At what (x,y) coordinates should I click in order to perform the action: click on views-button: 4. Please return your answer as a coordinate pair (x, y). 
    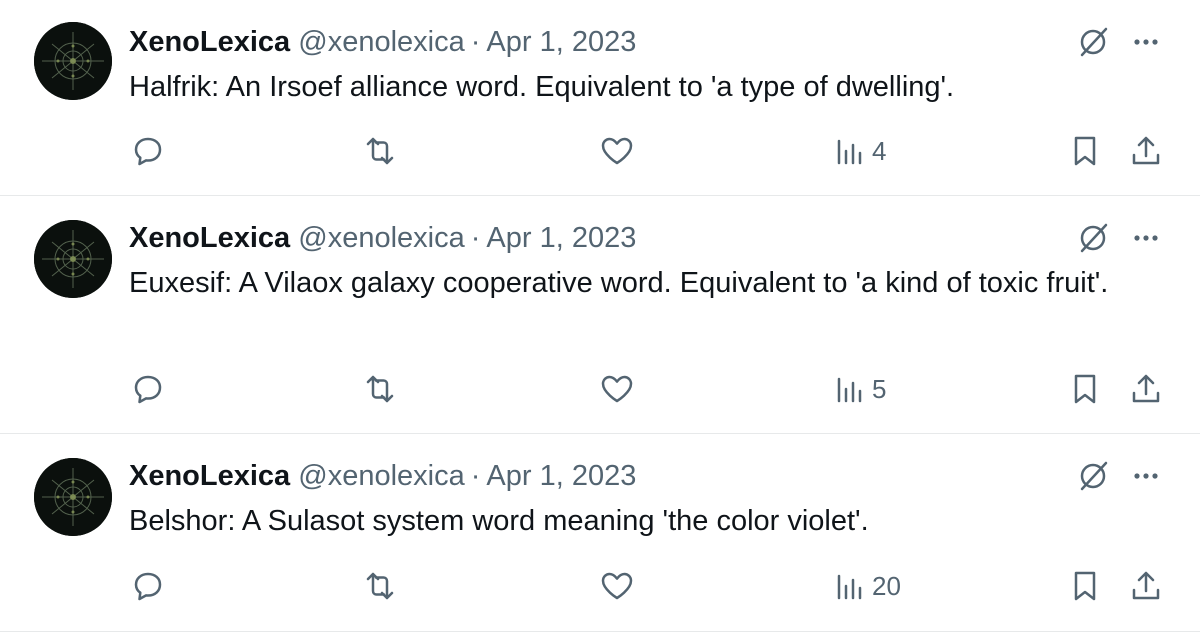
    Looking at the image, I should click on (860, 151).